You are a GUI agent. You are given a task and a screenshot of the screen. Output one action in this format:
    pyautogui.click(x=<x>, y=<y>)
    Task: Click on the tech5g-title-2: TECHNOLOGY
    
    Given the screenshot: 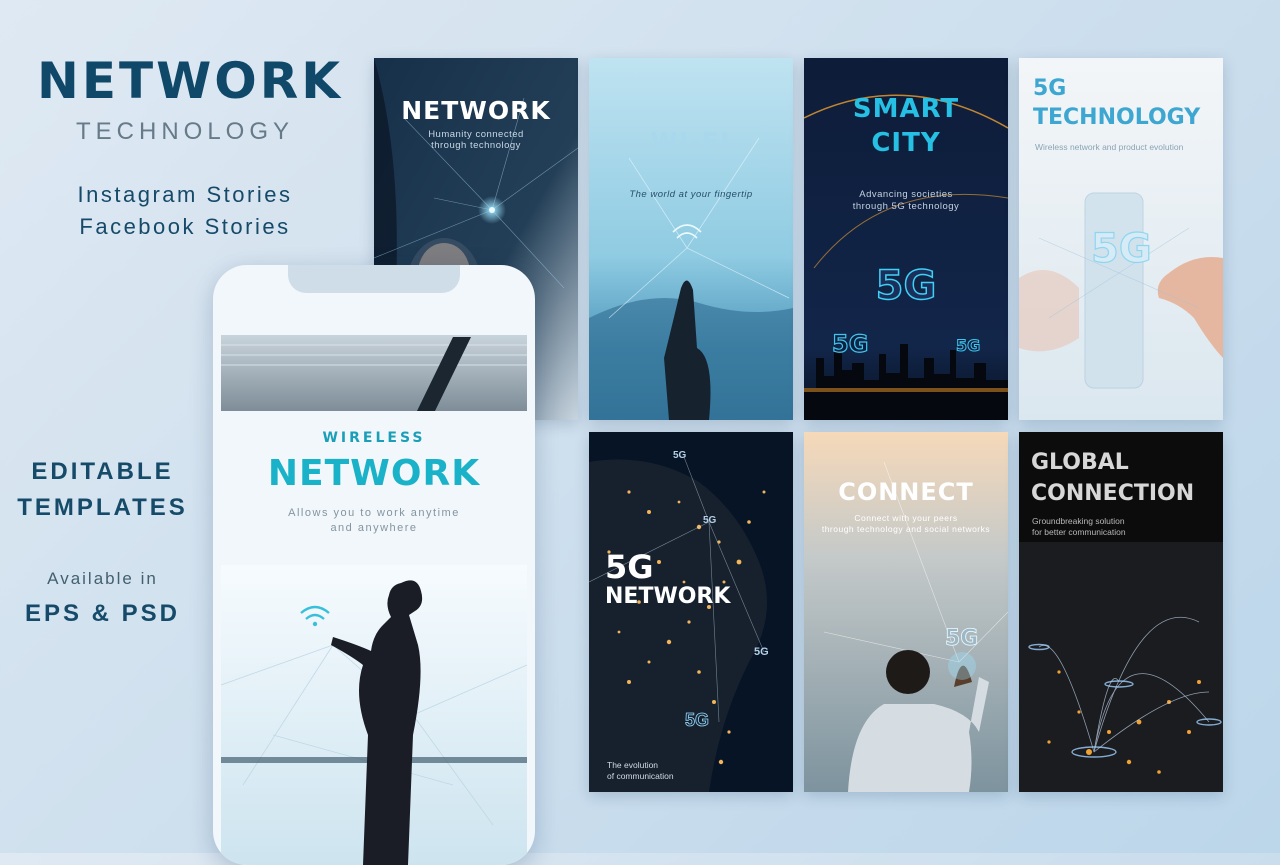 What is the action you would take?
    pyautogui.click(x=1117, y=117)
    